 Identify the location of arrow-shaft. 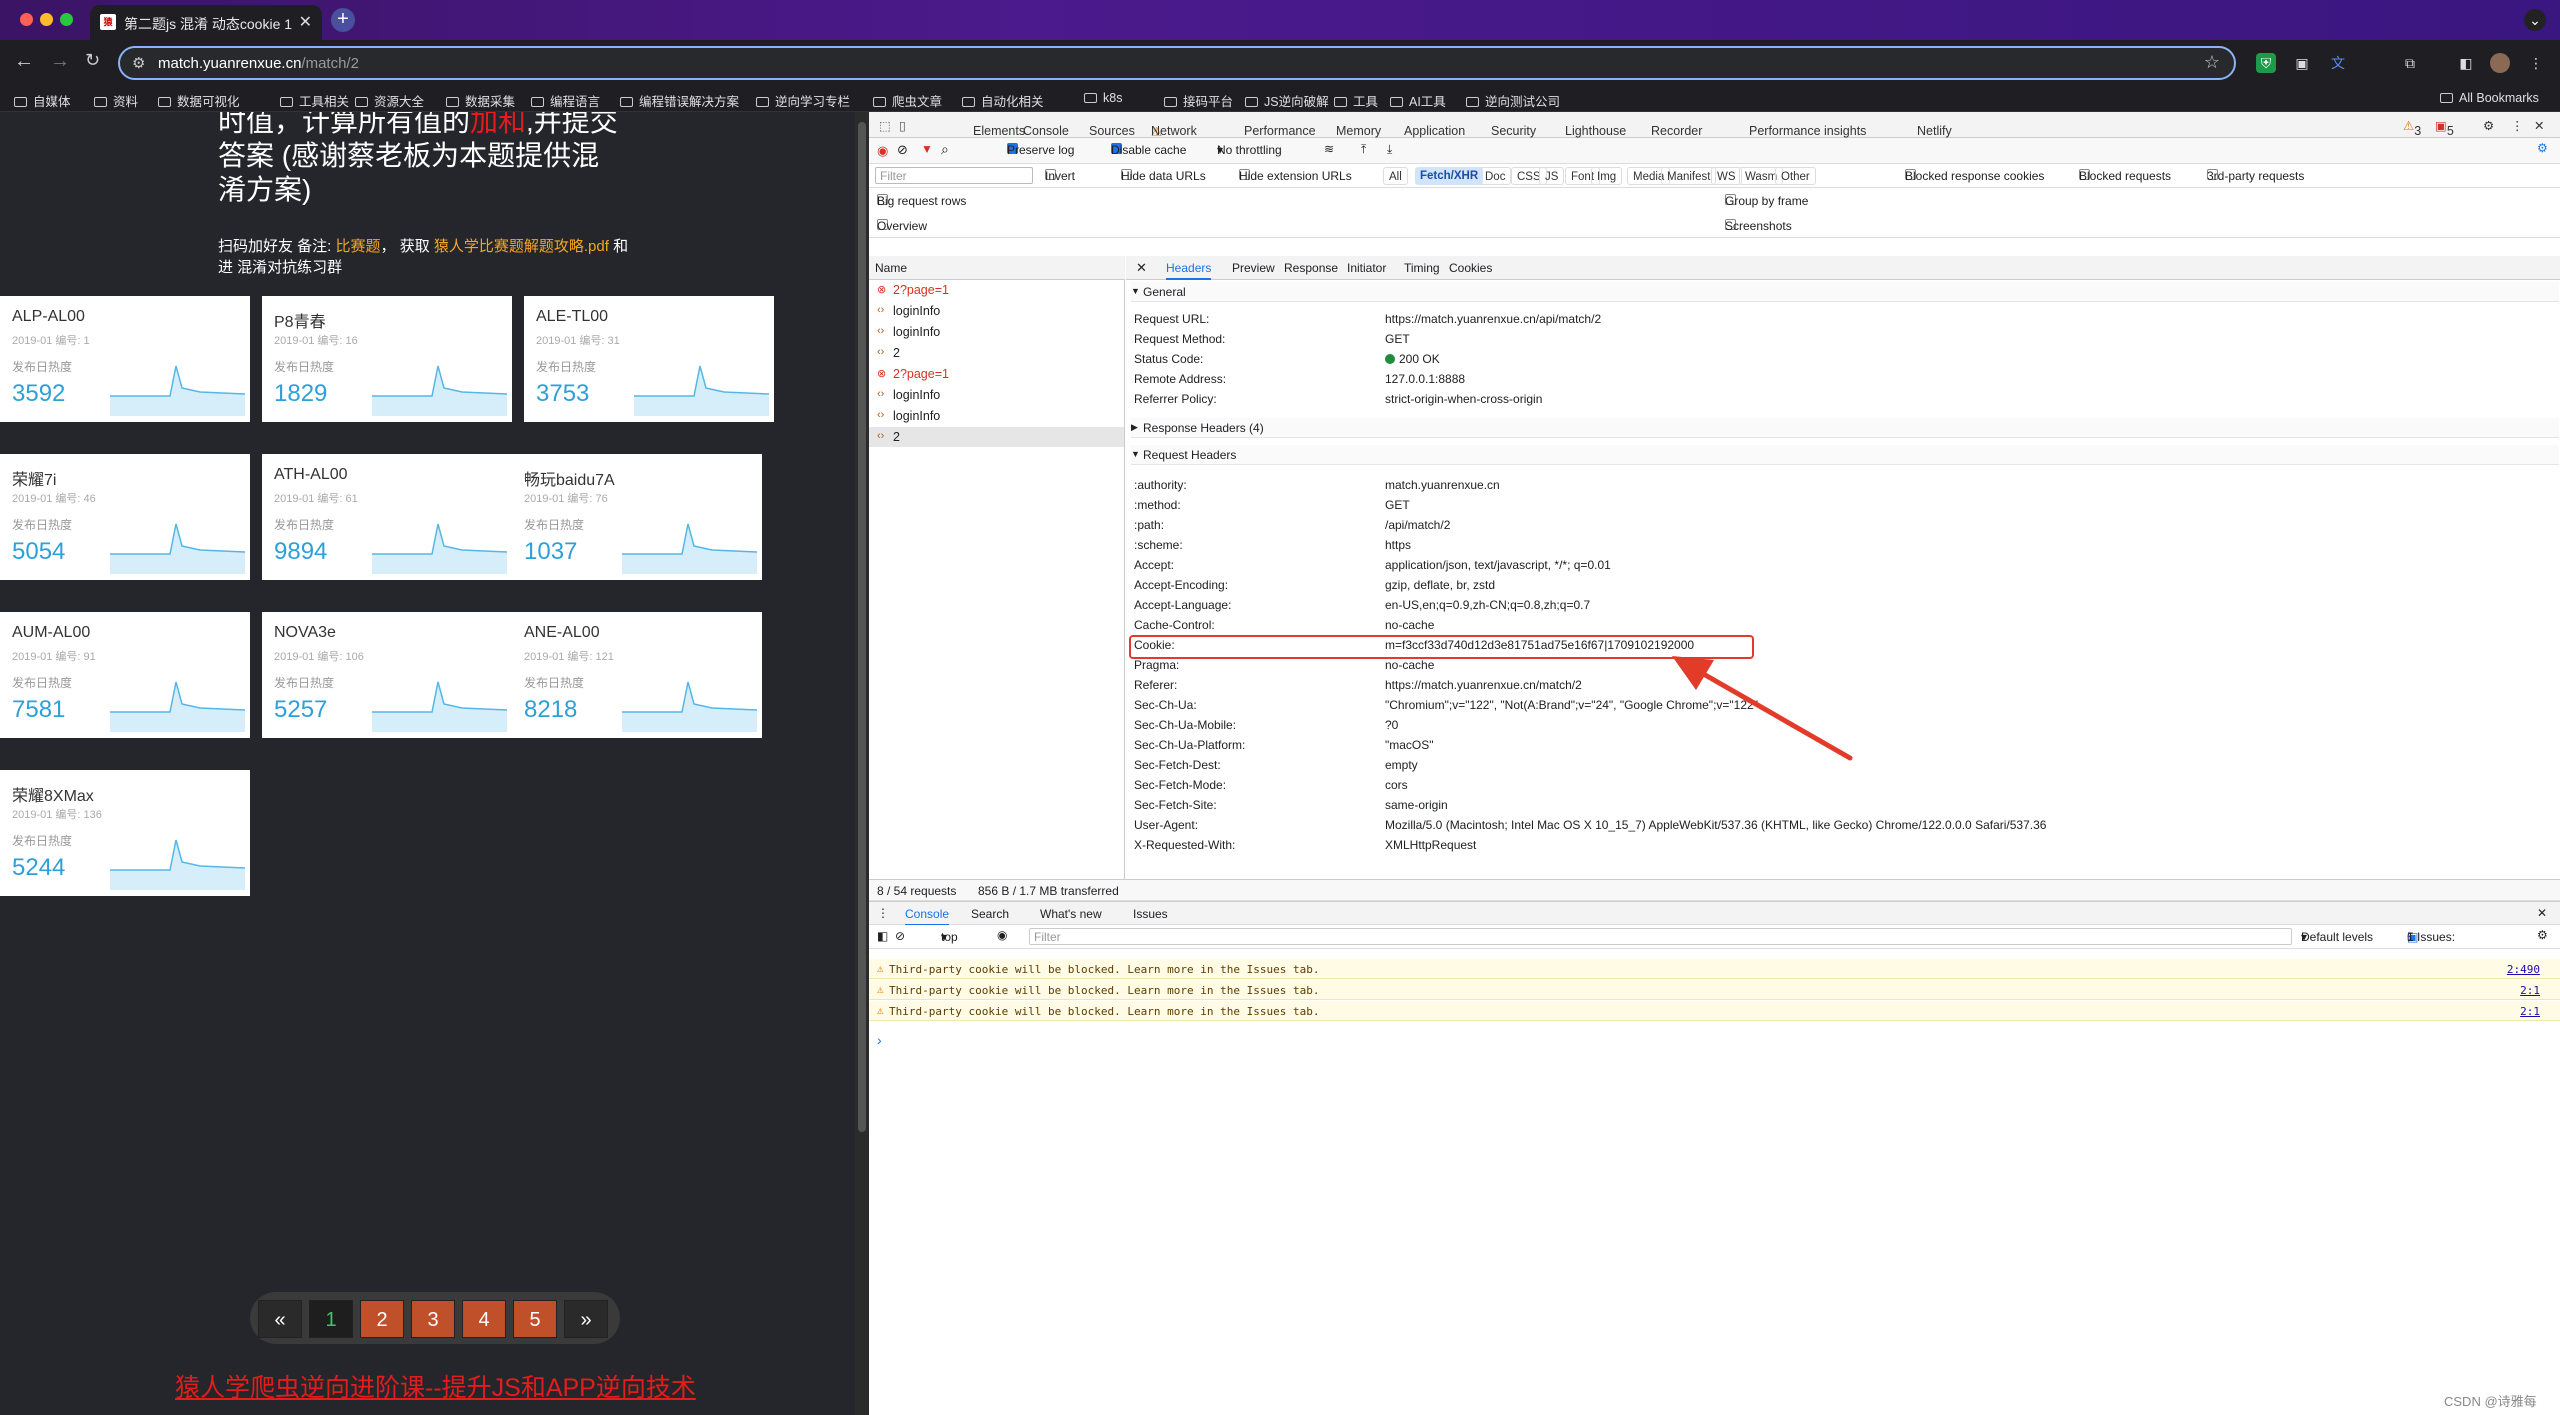
(1775, 715).